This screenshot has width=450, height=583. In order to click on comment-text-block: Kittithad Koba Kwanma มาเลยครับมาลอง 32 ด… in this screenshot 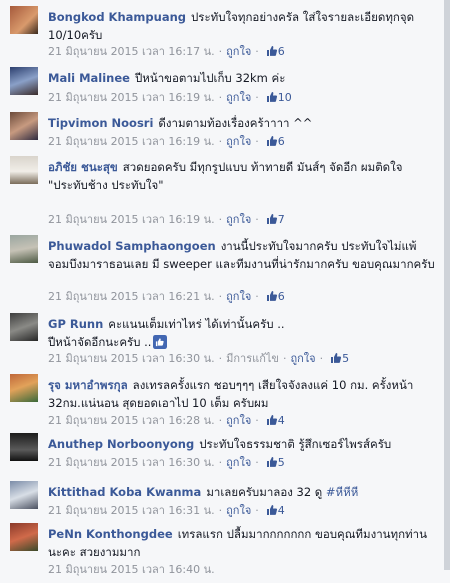, I will do `click(242, 492)`.